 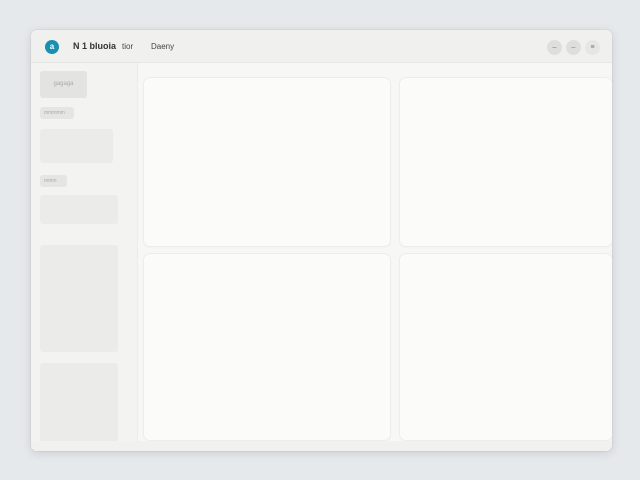 I want to click on sidebar: gagaga mmmmm mmm, so click(x=84, y=257).